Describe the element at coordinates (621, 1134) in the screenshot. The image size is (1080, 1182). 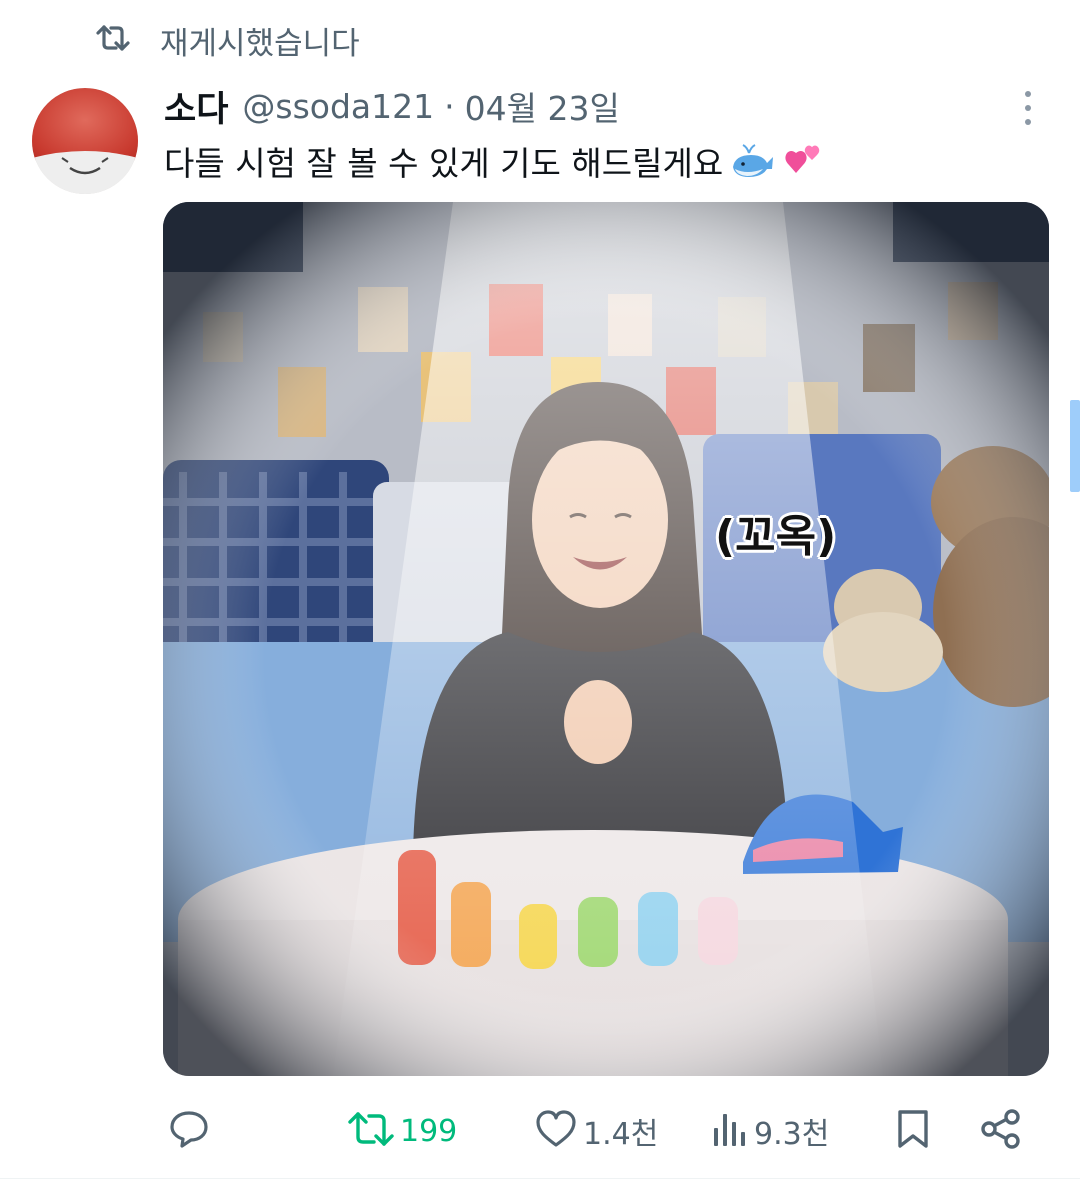
I see `like-count: 1.4천` at that location.